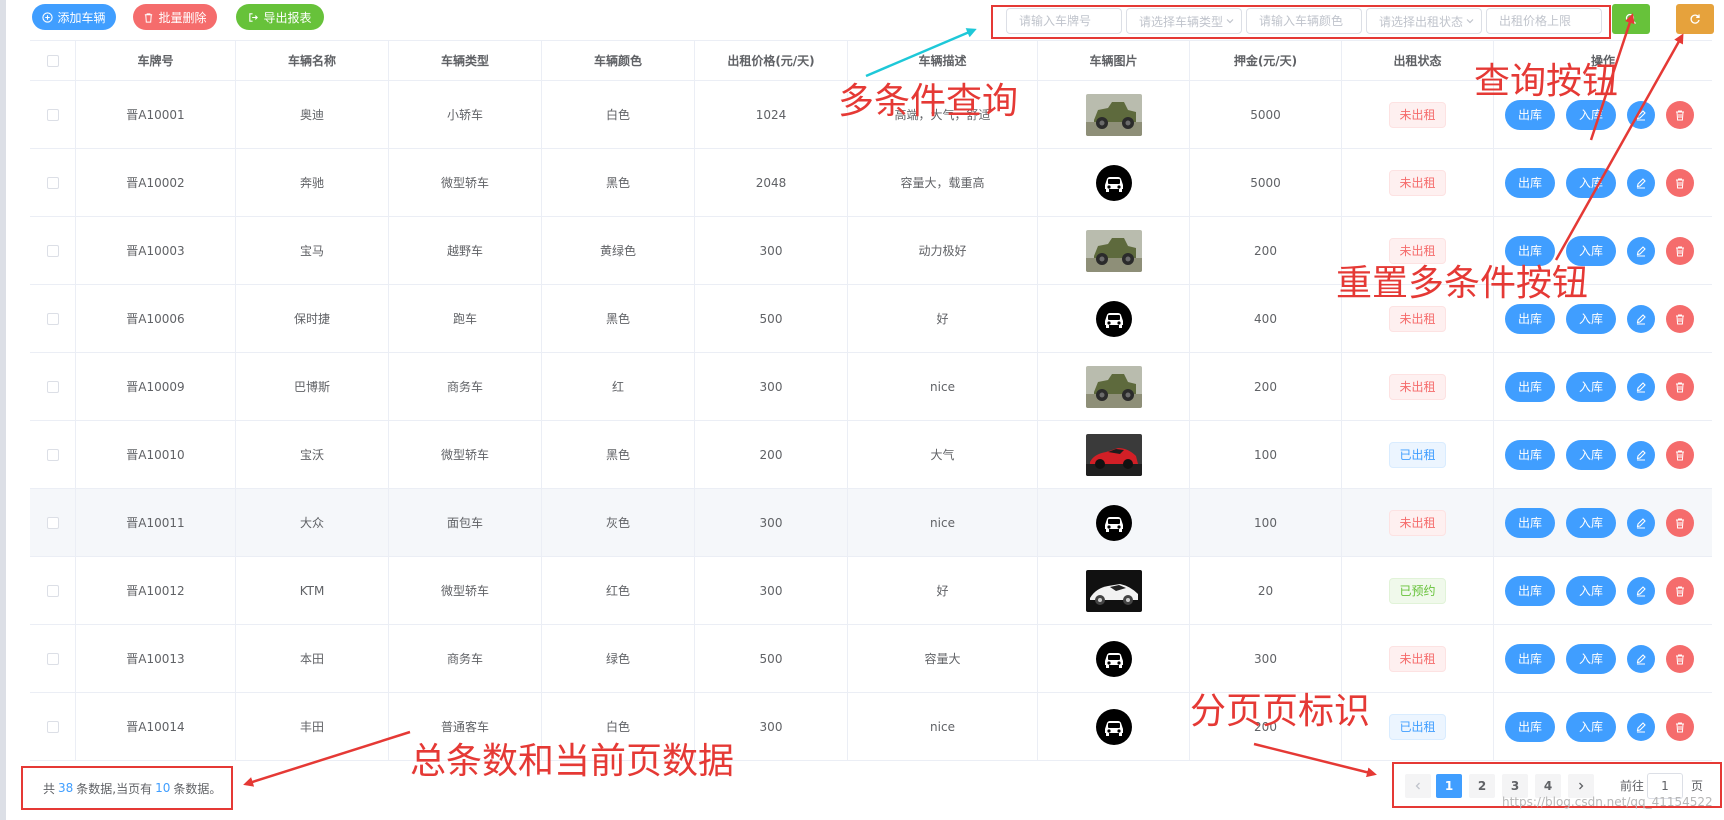  I want to click on search-icon, so click(1630, 18).